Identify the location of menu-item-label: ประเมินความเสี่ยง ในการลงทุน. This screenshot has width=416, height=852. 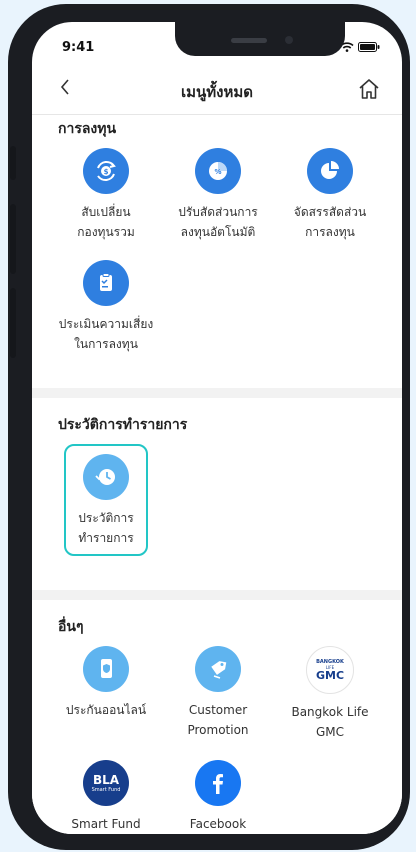
(106, 334).